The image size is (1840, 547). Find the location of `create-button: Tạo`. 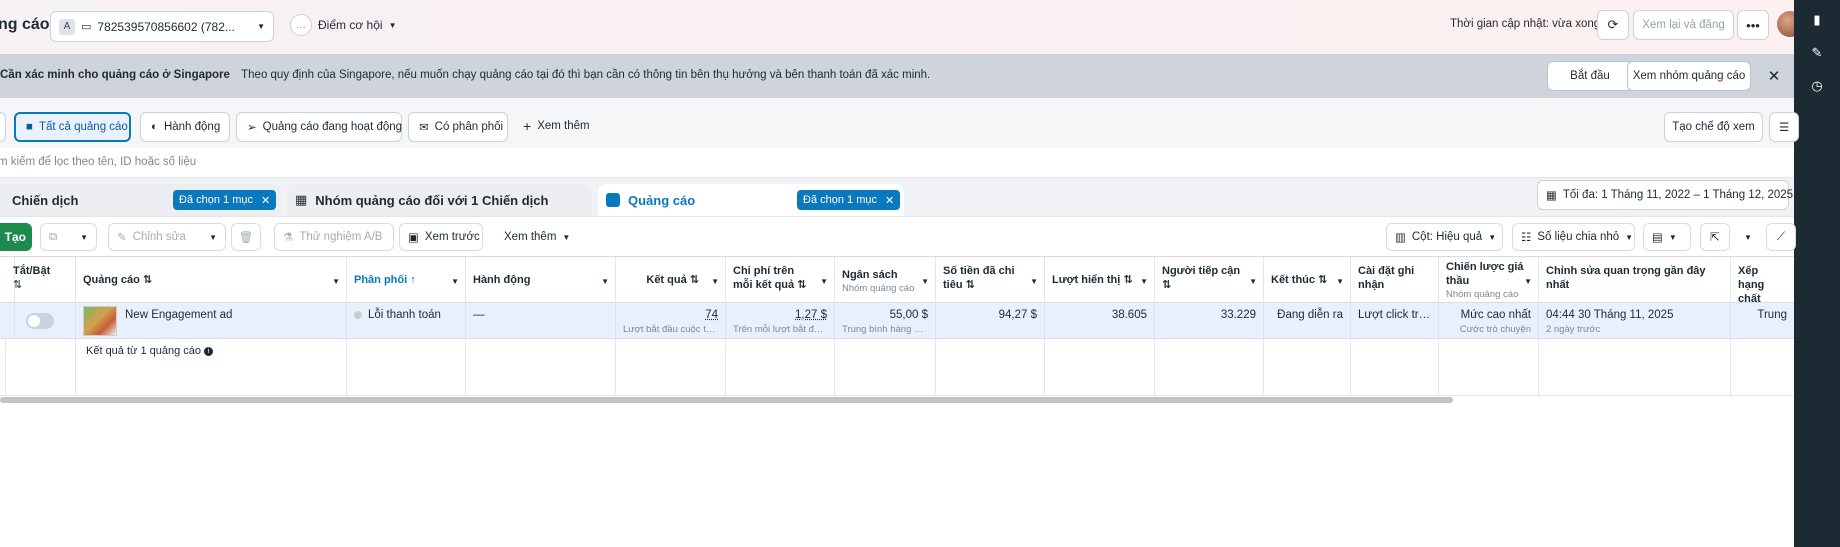

create-button: Tạo is located at coordinates (16, 237).